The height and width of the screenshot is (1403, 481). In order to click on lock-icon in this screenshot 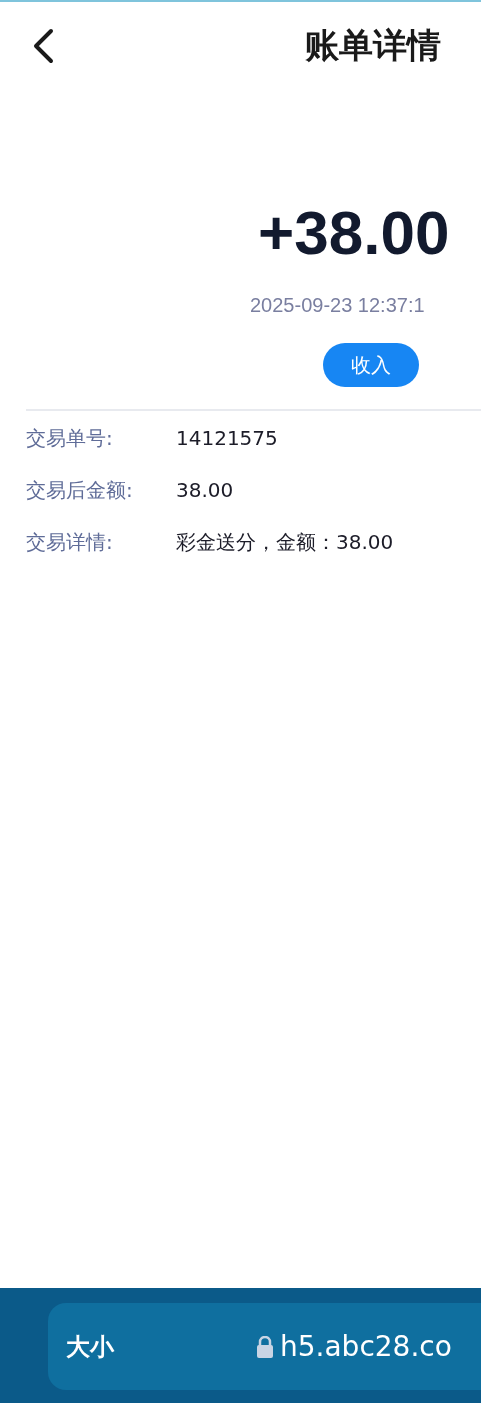, I will do `click(265, 1346)`.